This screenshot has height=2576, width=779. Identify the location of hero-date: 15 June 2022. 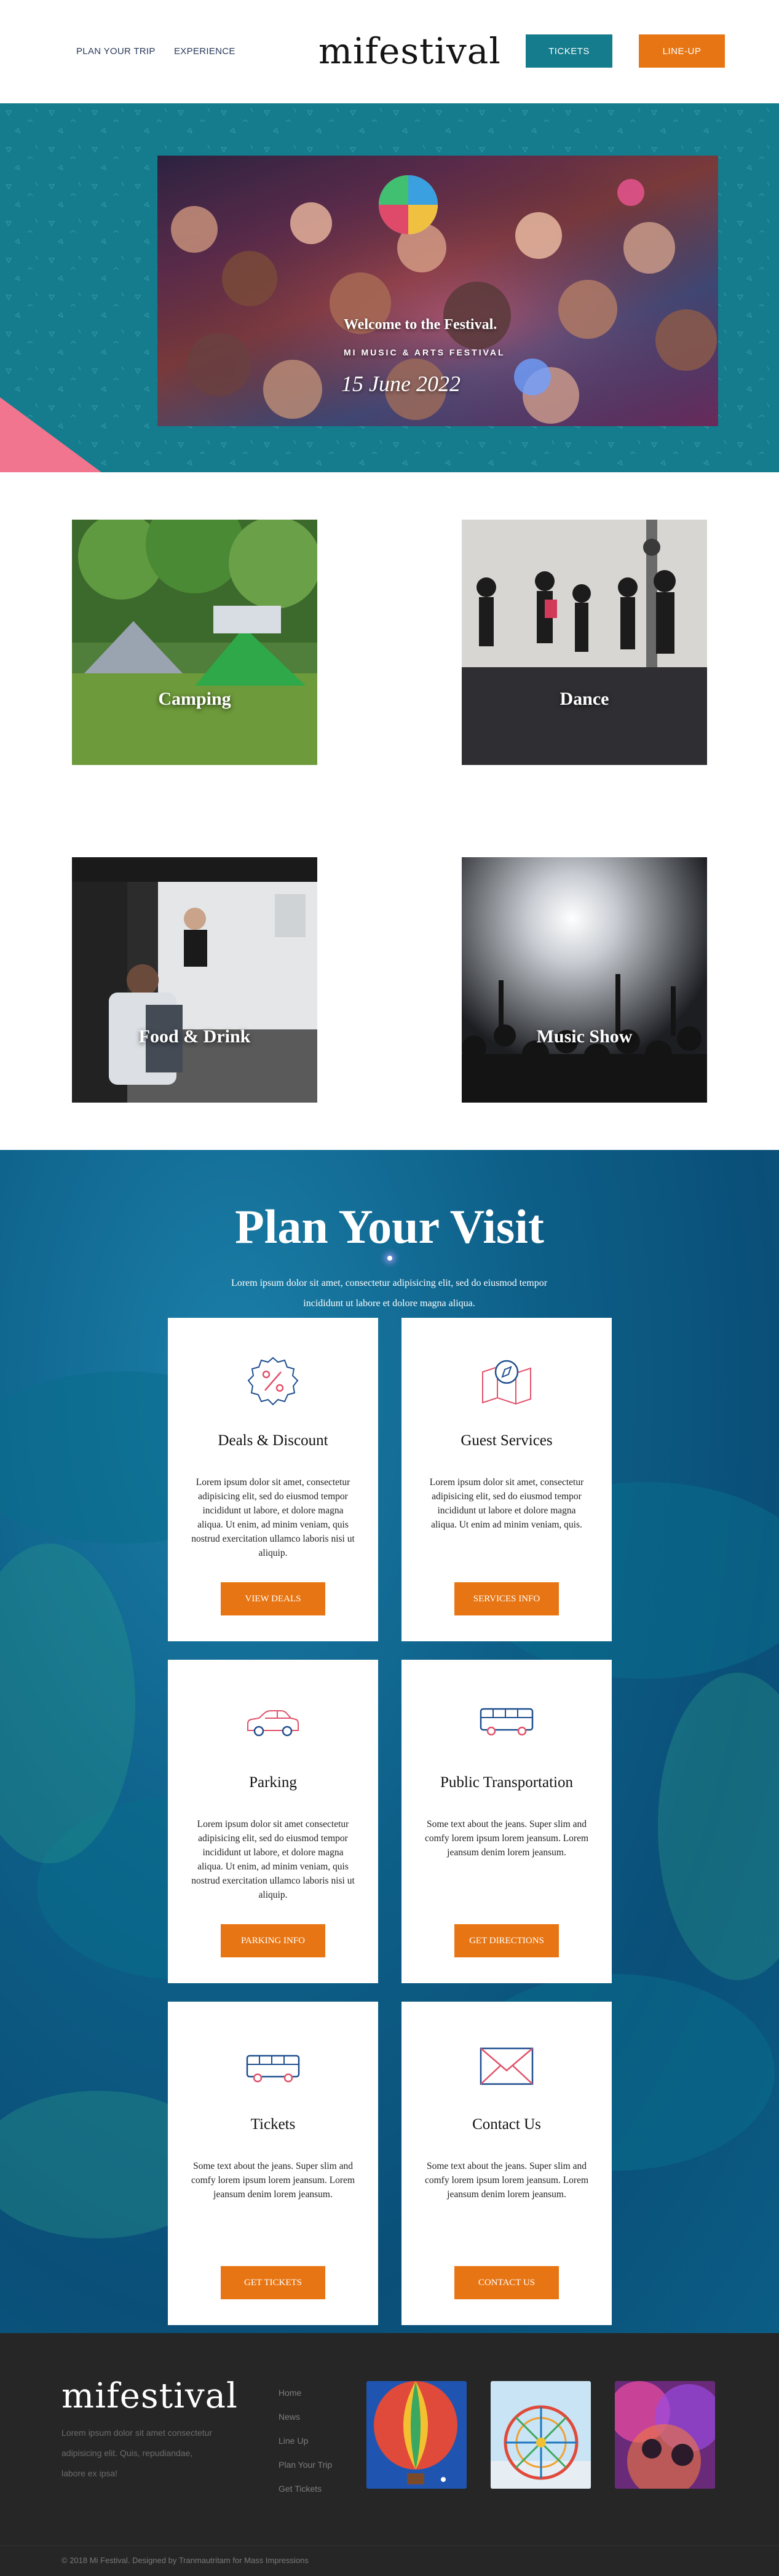
(401, 384).